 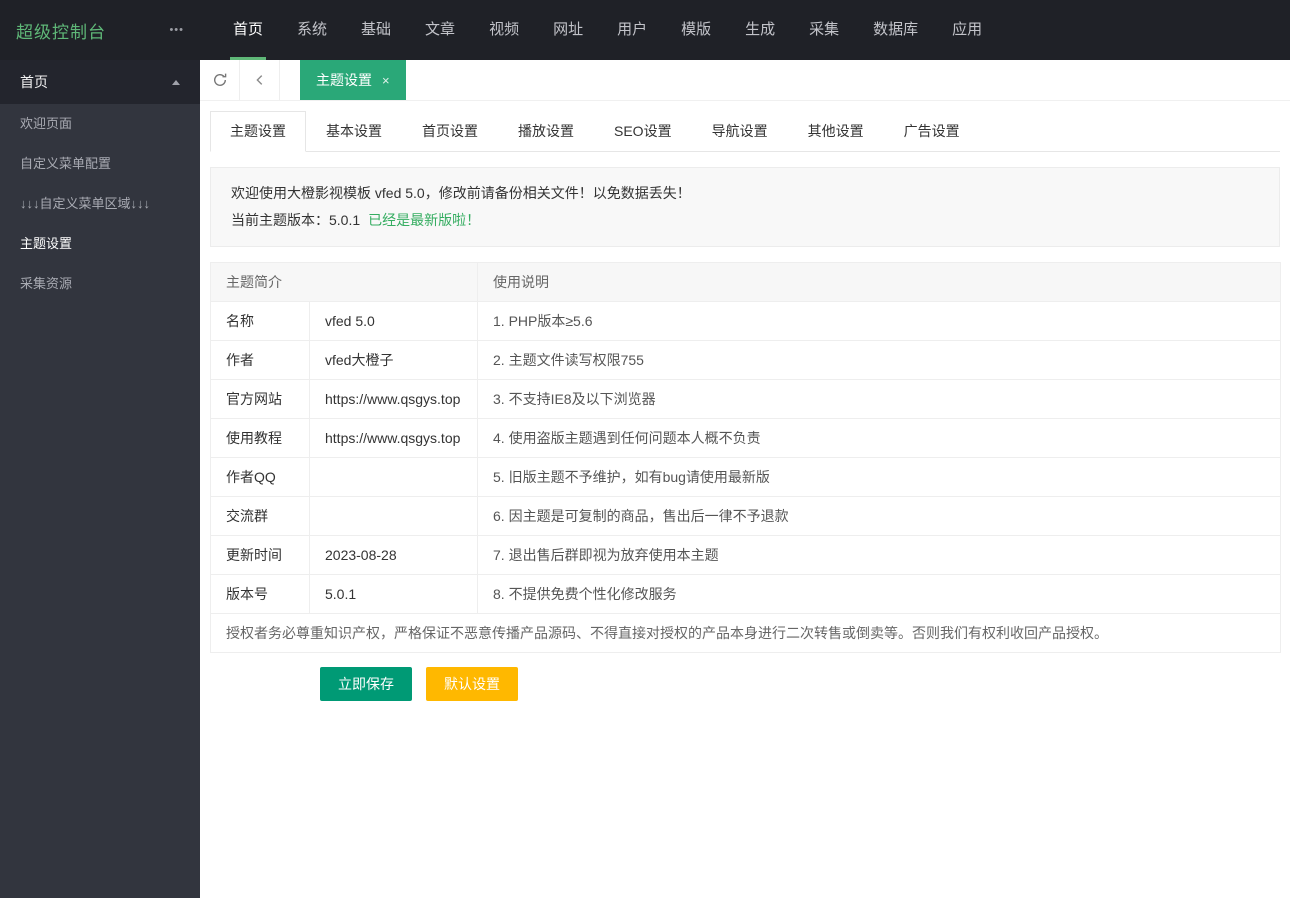 I want to click on open-tab-theme-settings: 主题设置 ×, so click(x=353, y=80).